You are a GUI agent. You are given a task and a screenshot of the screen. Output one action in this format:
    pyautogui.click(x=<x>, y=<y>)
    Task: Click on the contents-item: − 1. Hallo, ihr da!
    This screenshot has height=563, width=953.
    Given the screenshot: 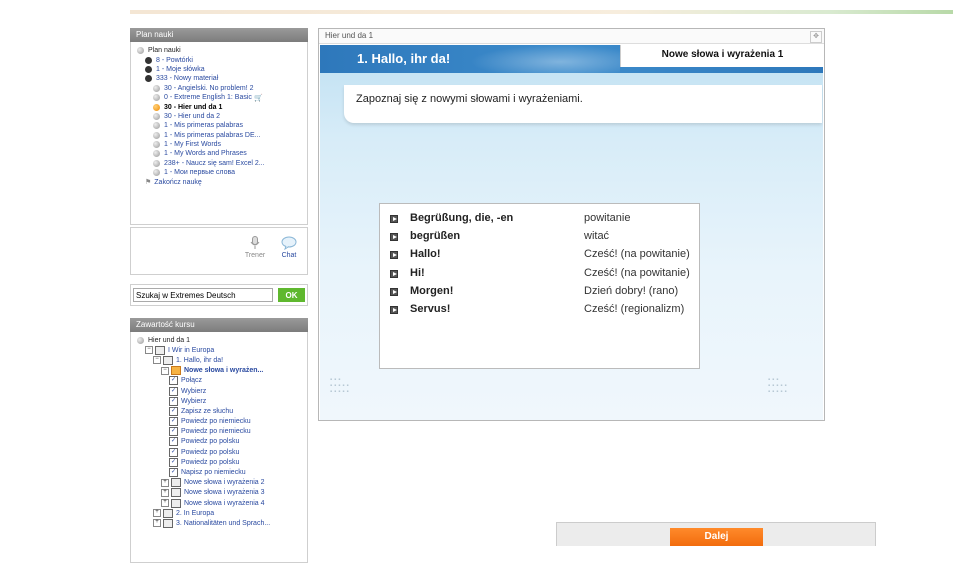 What is the action you would take?
    pyautogui.click(x=222, y=360)
    